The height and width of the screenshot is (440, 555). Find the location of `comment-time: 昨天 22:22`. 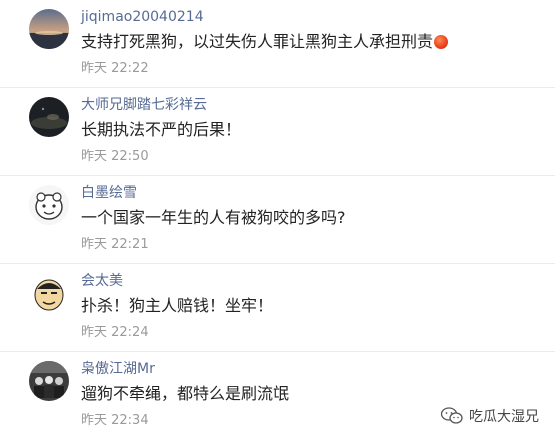

comment-time: 昨天 22:22 is located at coordinates (115, 68).